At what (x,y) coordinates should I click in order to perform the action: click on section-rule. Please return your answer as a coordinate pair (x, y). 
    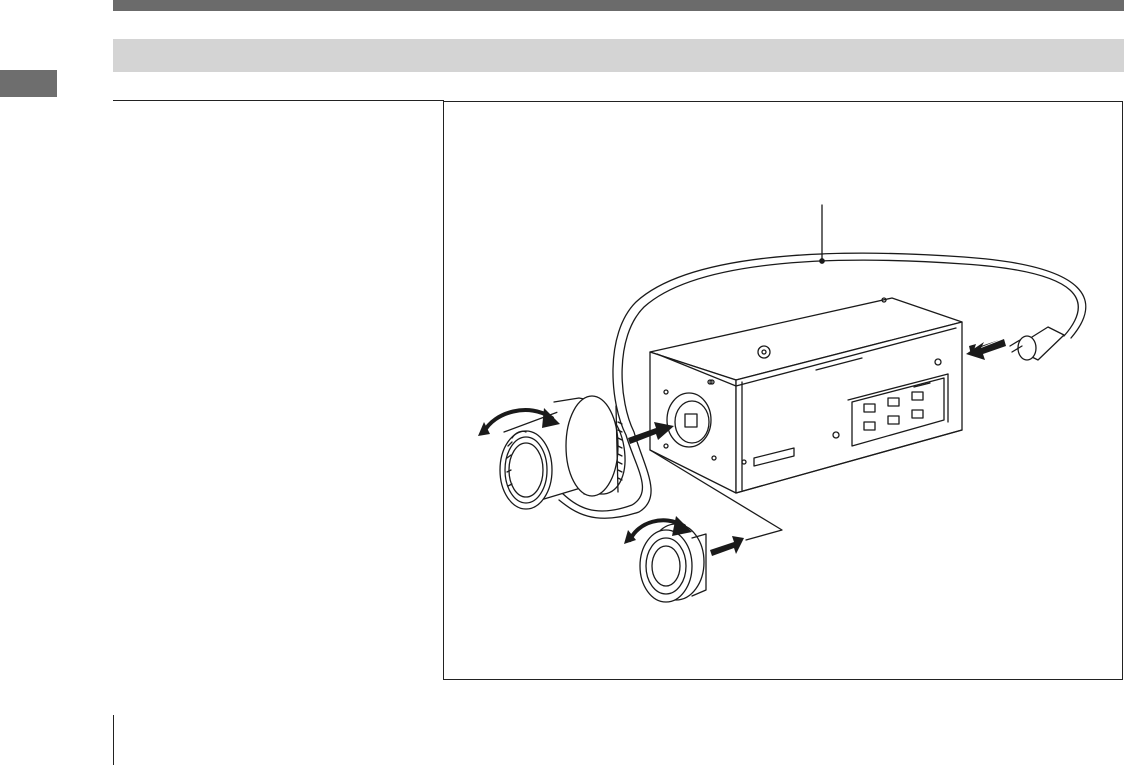
    Looking at the image, I should click on (278, 100).